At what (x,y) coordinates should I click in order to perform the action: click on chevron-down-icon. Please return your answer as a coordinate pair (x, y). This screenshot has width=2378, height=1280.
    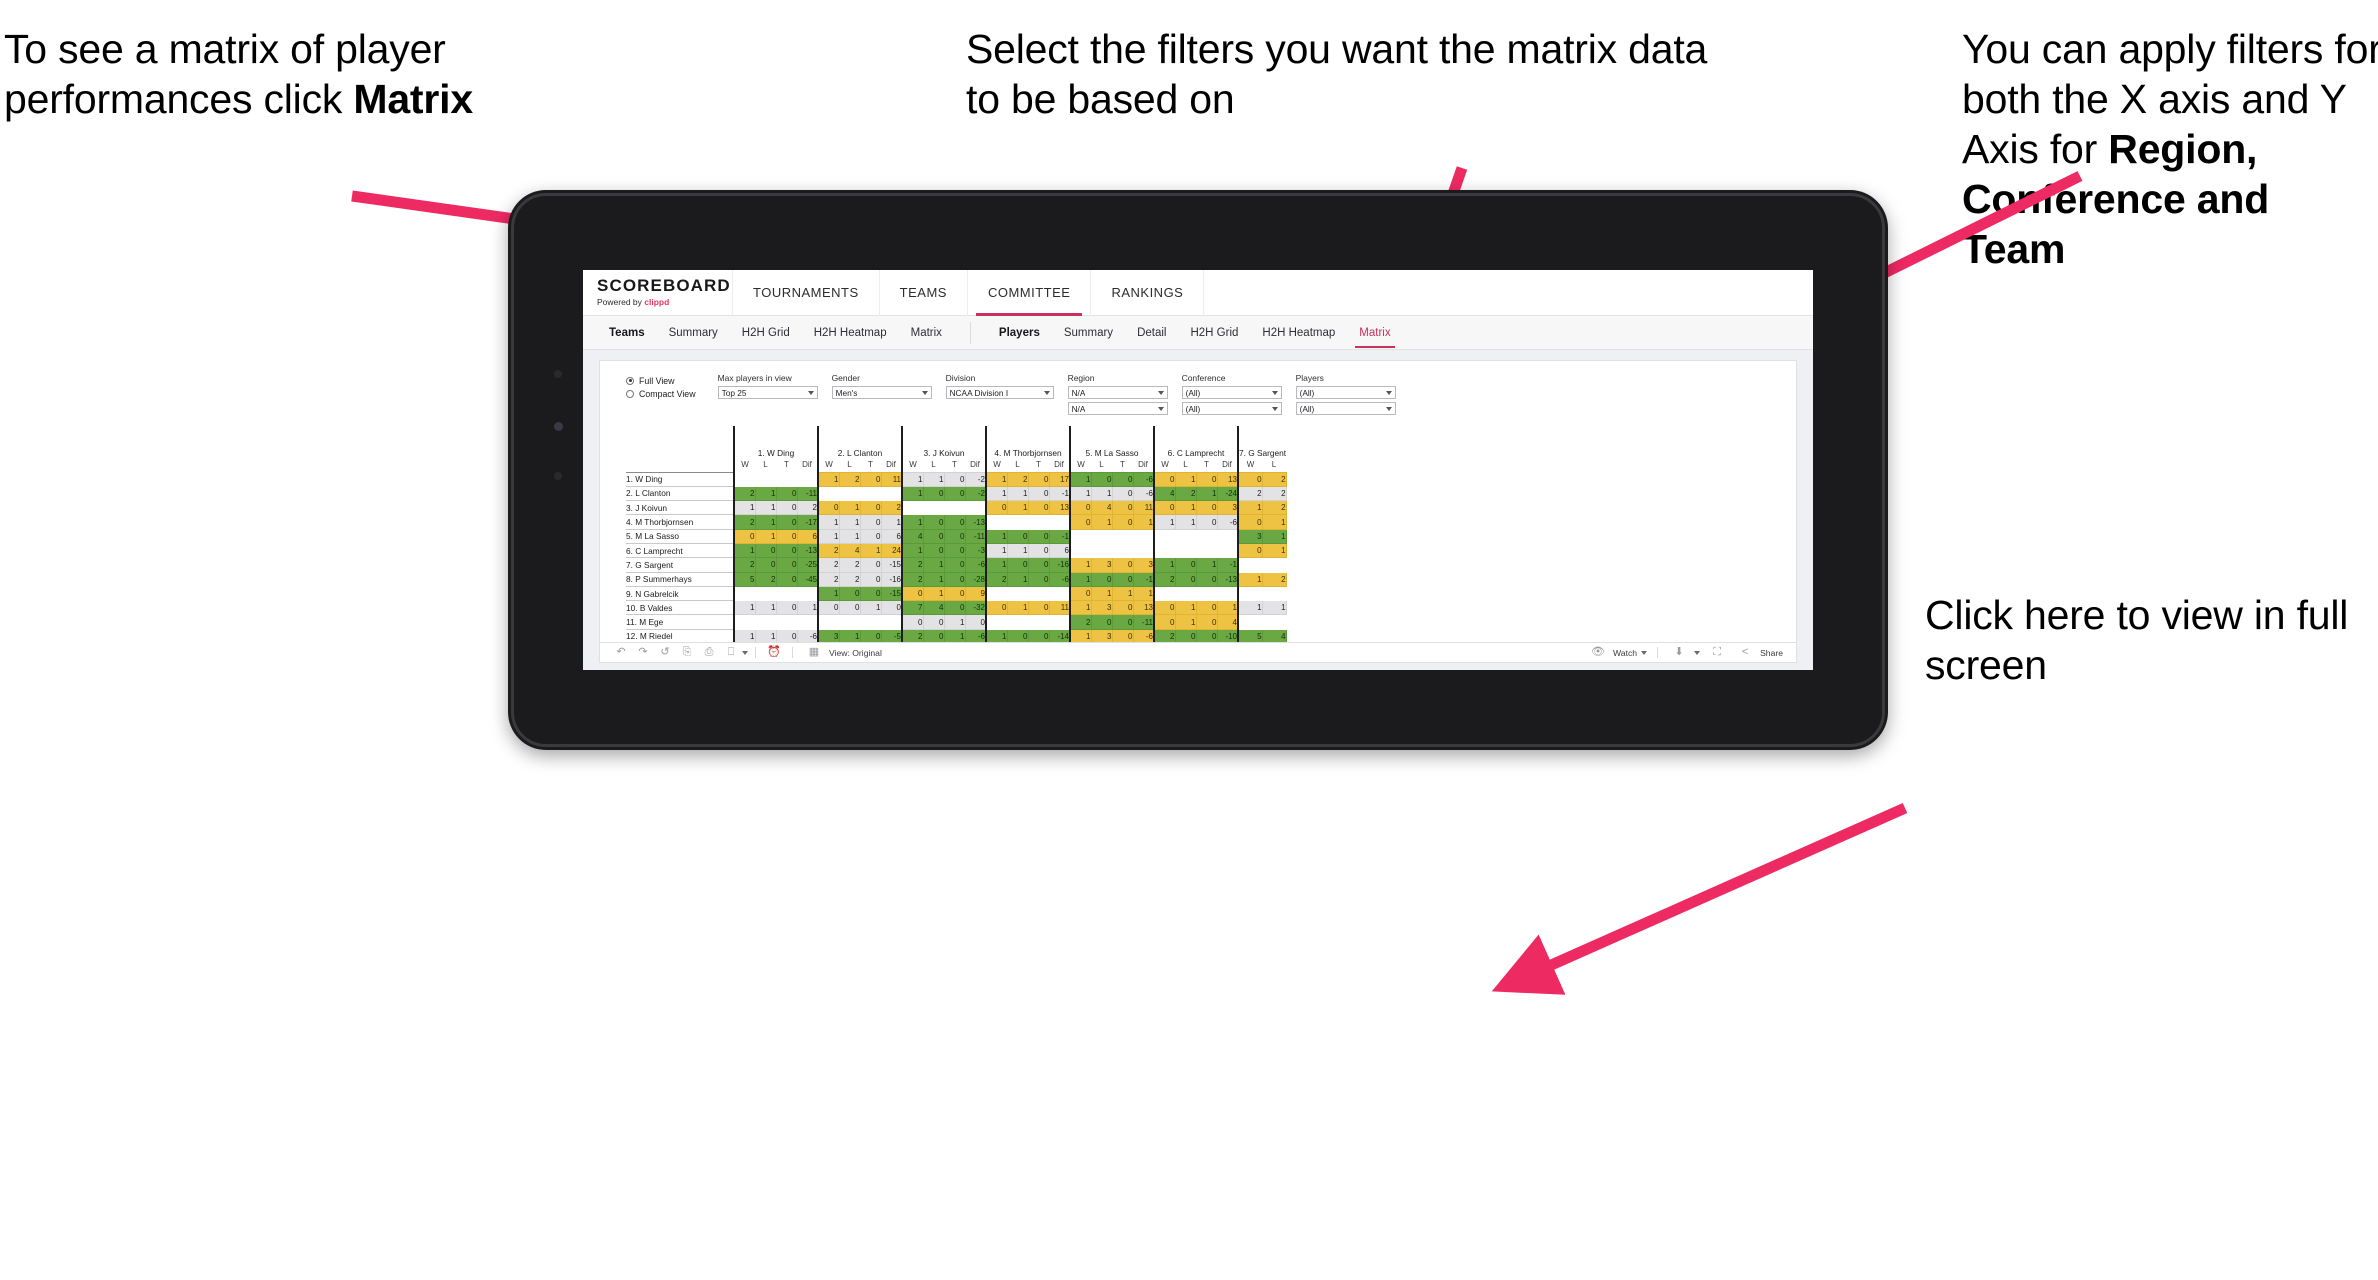
    Looking at the image, I should click on (1274, 408).